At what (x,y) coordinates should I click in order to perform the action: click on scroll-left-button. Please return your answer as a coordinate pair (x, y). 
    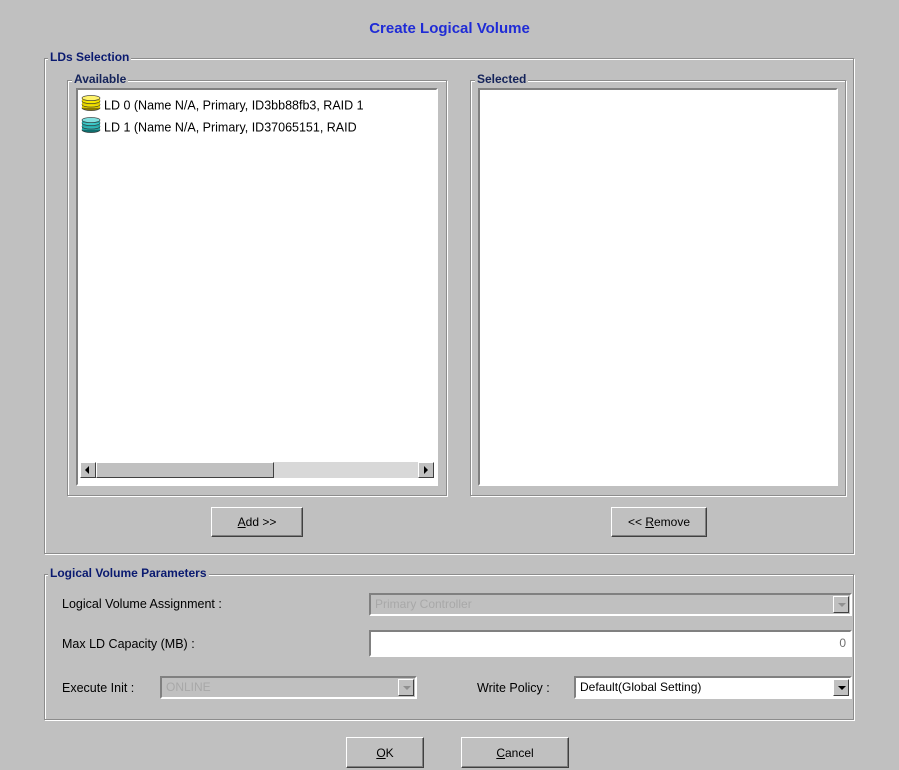
    Looking at the image, I should click on (88, 470).